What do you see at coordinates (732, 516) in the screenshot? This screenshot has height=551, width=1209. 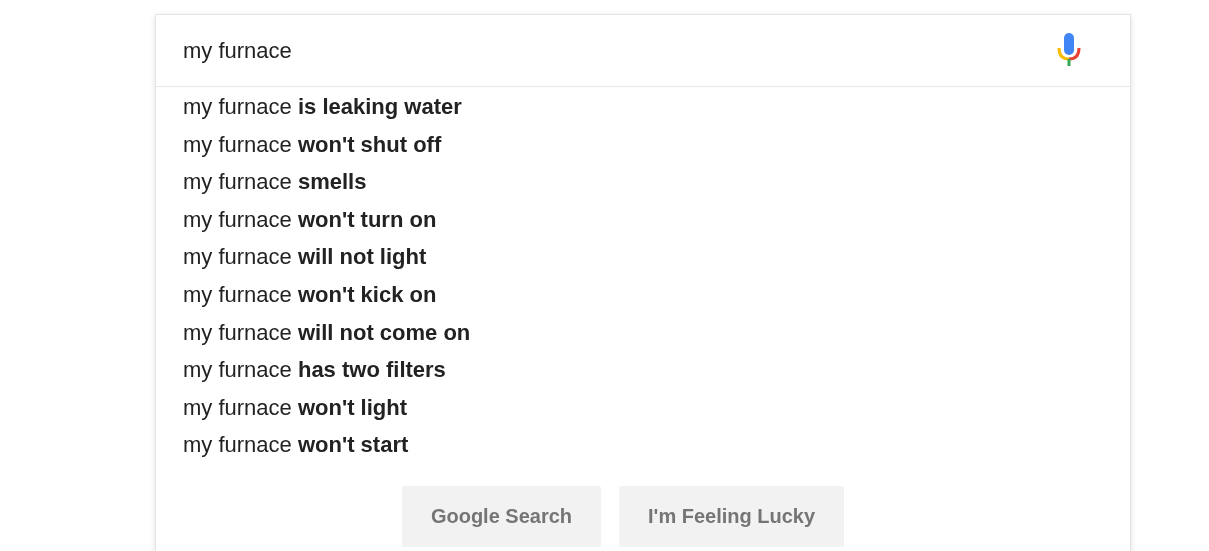 I see `search-button: I'm Feeling Lucky` at bounding box center [732, 516].